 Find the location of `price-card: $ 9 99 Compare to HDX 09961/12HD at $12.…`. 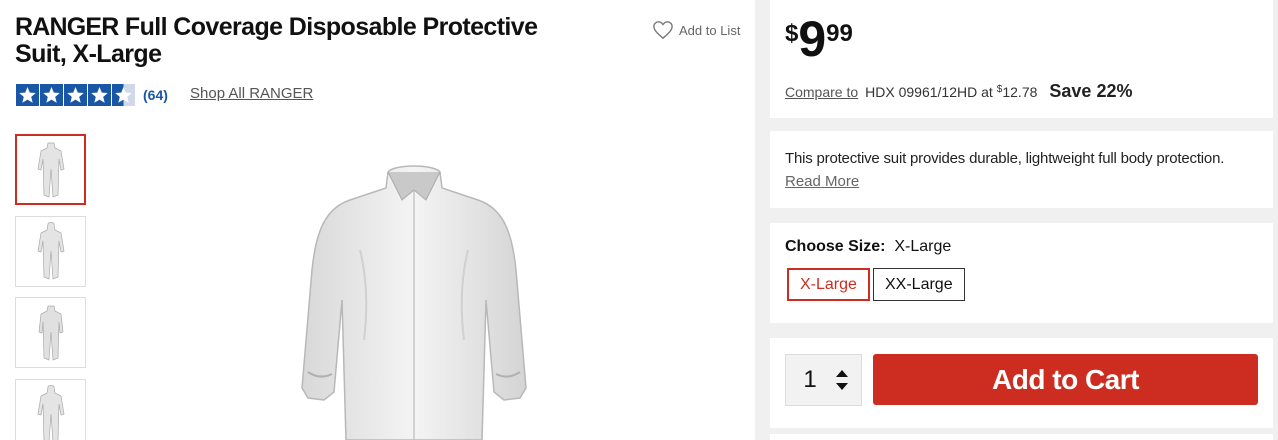

price-card: $ 9 99 Compare to HDX 09961/12HD at $12.… is located at coordinates (1021, 59).